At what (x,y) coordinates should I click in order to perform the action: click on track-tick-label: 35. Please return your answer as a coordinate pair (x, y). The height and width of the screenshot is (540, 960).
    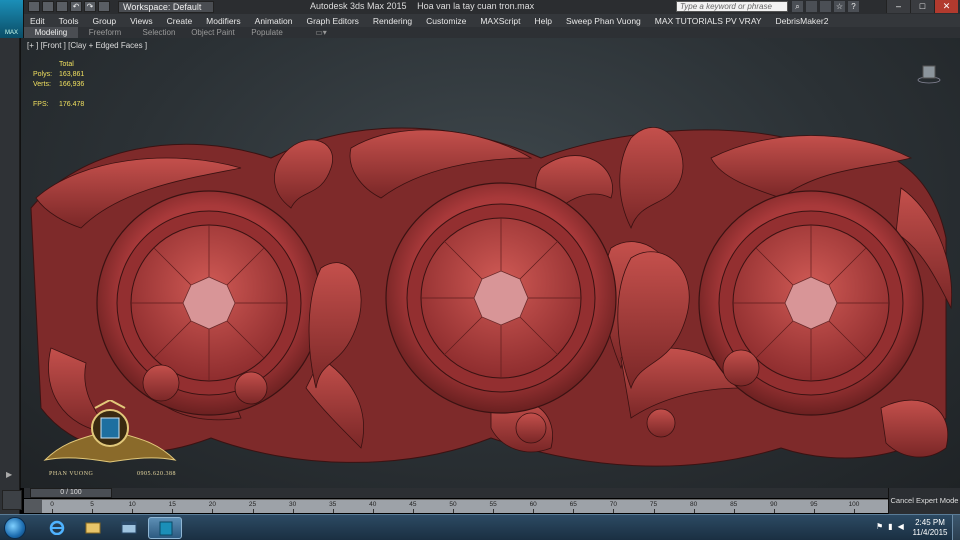
    Looking at the image, I should click on (333, 504).